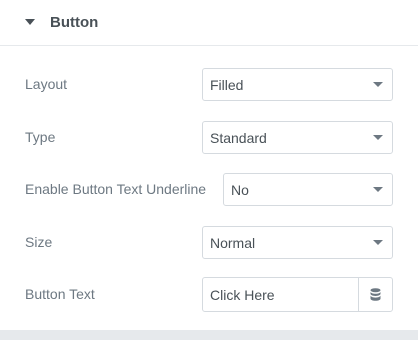  What do you see at coordinates (39, 242) in the screenshot?
I see `size-label: Size` at bounding box center [39, 242].